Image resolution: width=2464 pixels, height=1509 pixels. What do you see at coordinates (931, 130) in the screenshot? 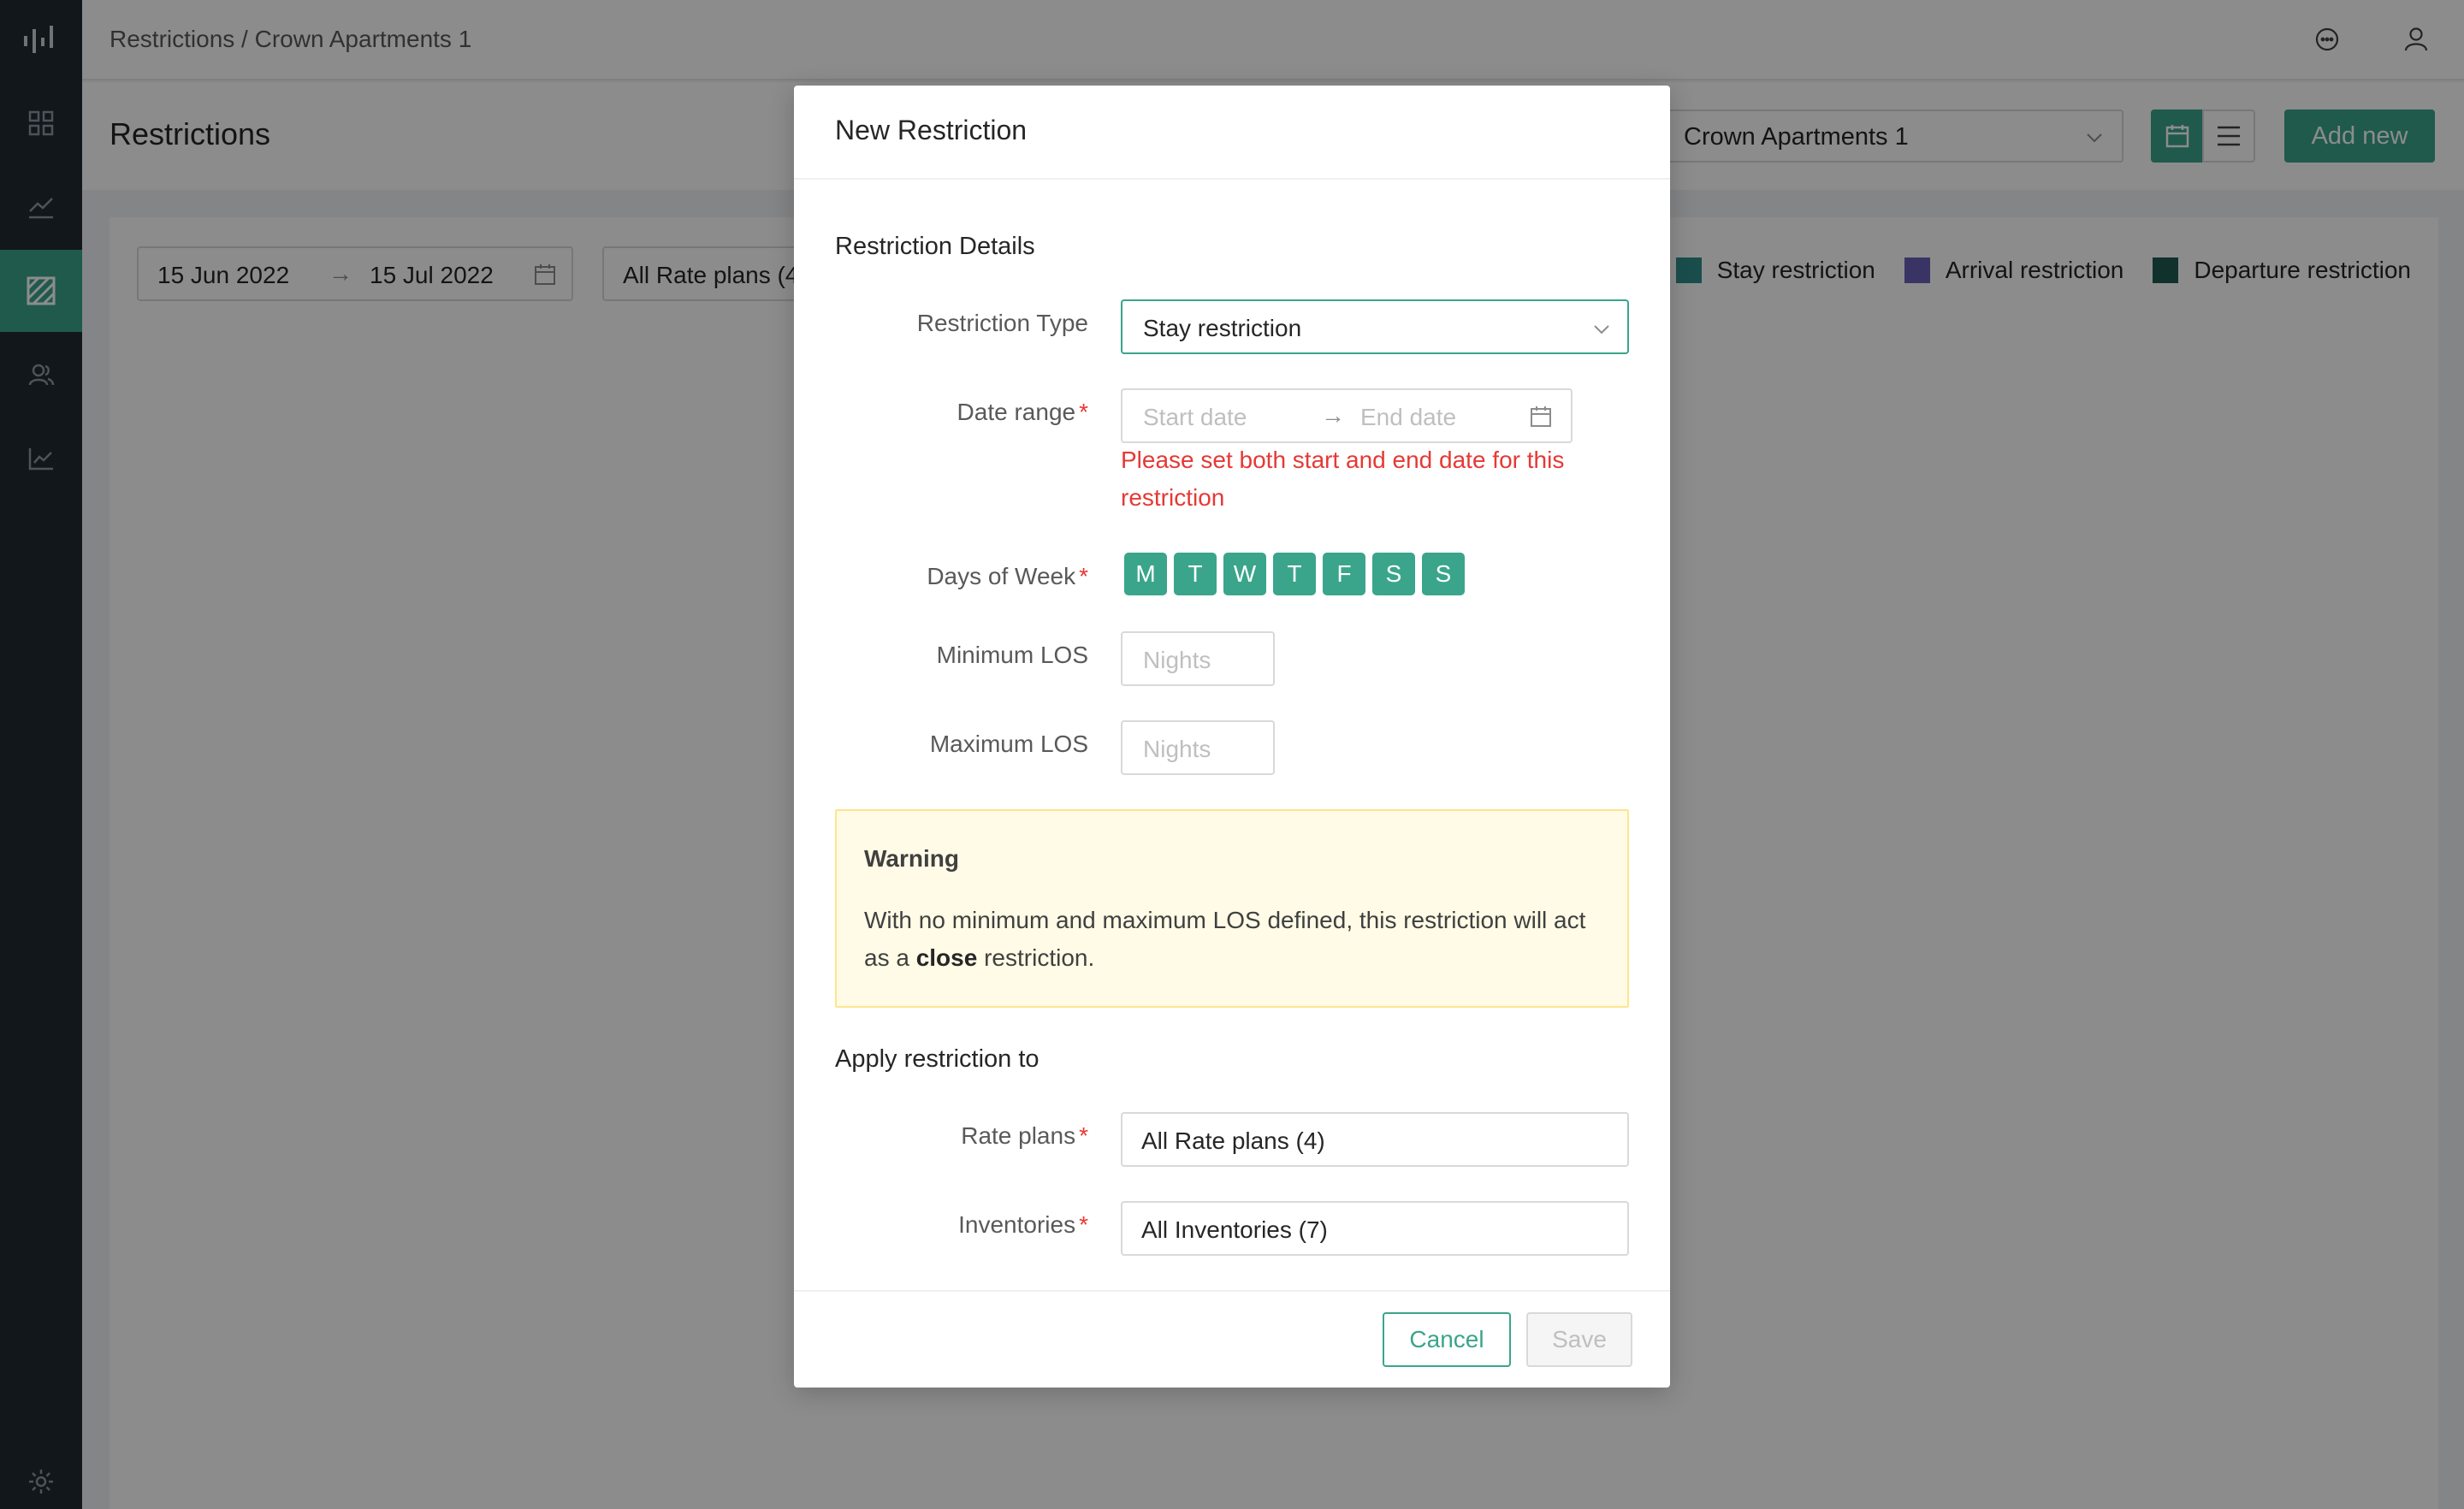
I see `modal-title: New Restriction` at bounding box center [931, 130].